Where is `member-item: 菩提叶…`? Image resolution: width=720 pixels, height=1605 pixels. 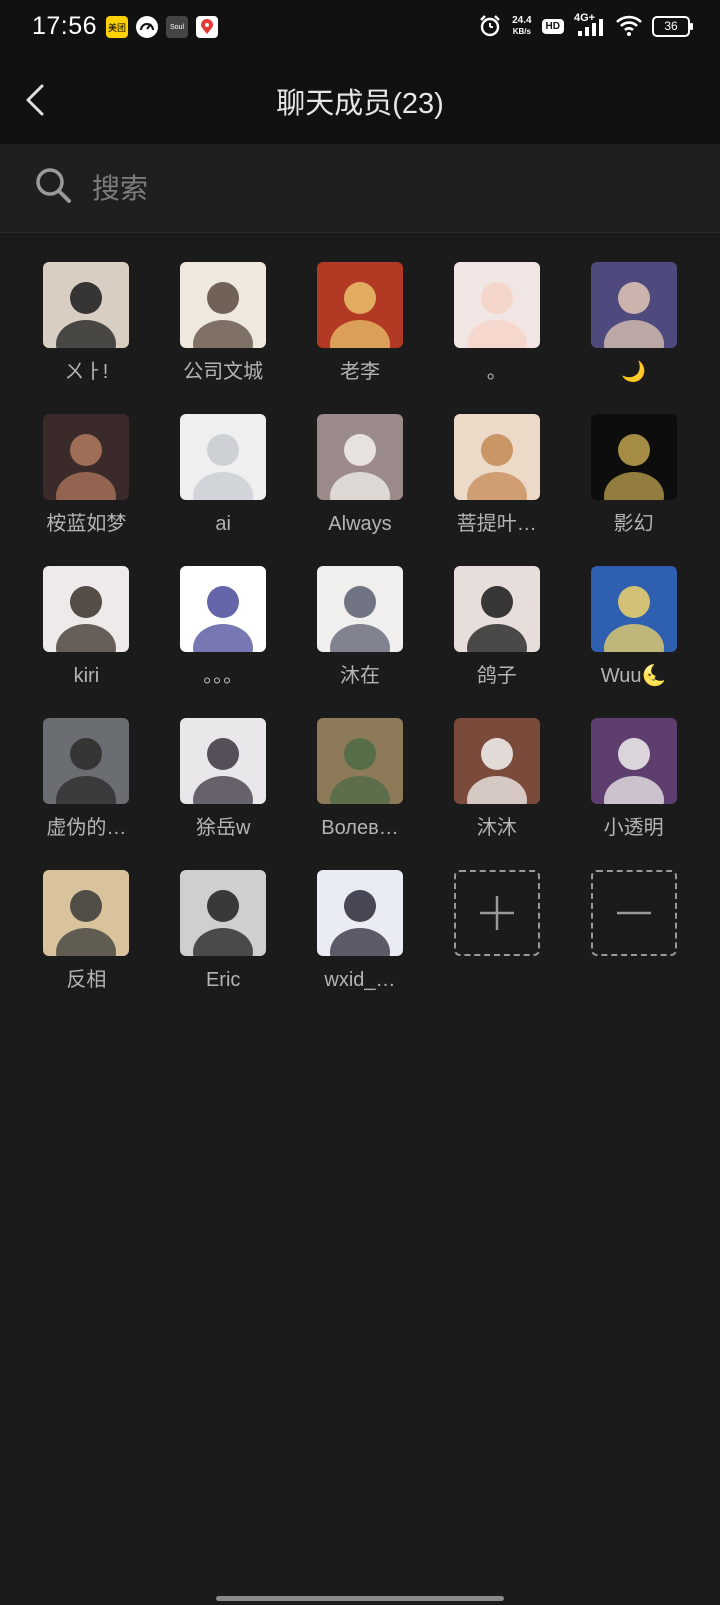 member-item: 菩提叶… is located at coordinates (496, 476).